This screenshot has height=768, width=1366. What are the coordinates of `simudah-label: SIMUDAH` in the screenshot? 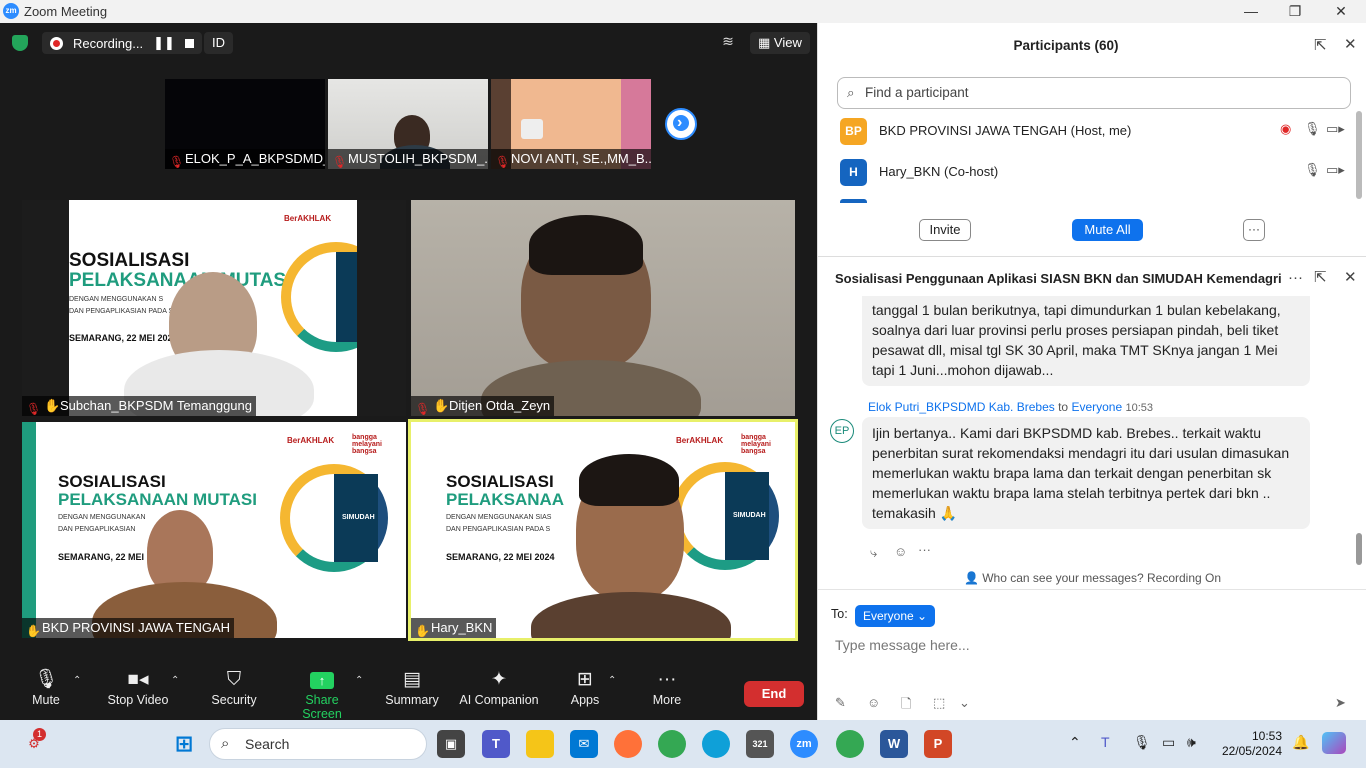 It's located at (749, 515).